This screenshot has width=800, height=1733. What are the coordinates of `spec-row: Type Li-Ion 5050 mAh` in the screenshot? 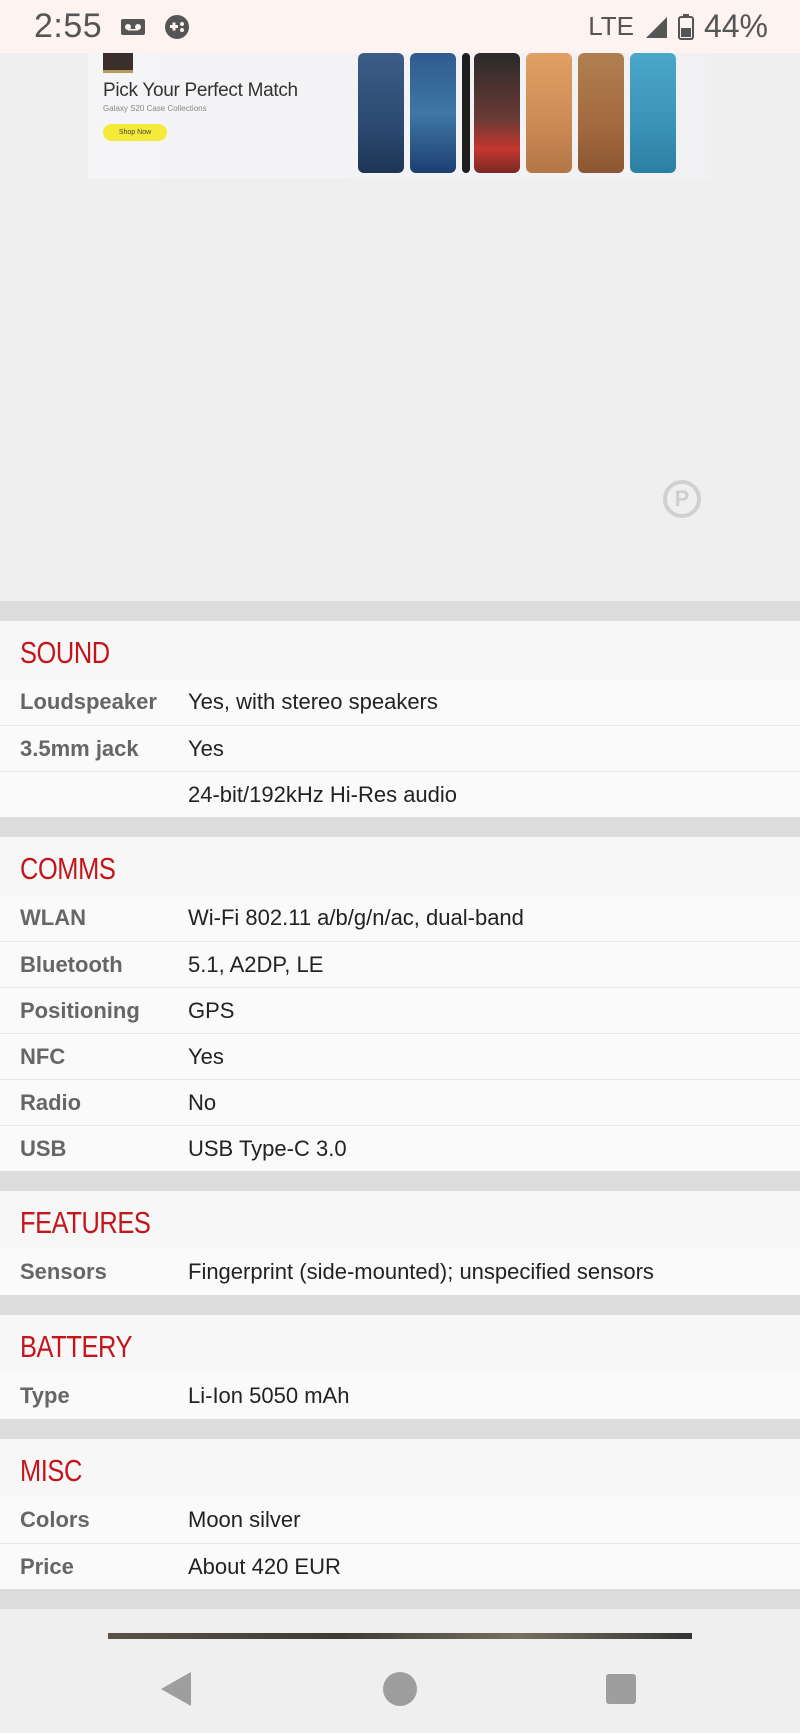 It's located at (400, 1396).